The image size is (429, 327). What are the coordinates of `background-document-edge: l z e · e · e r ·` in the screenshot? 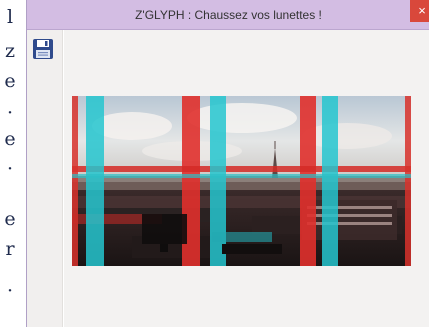 It's located at (13, 163).